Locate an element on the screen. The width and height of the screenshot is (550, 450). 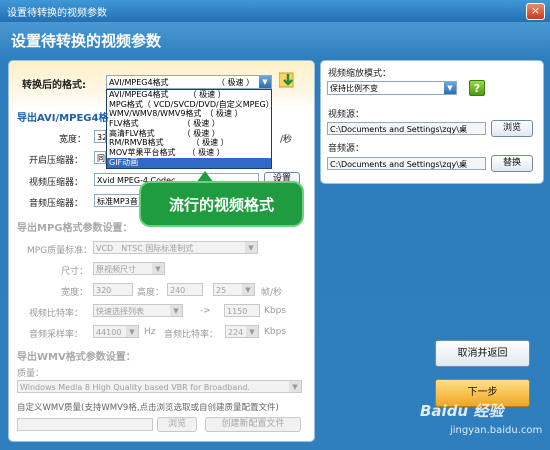
title-bar: 设置待转换的视频参数 × is located at coordinates (275, 11).